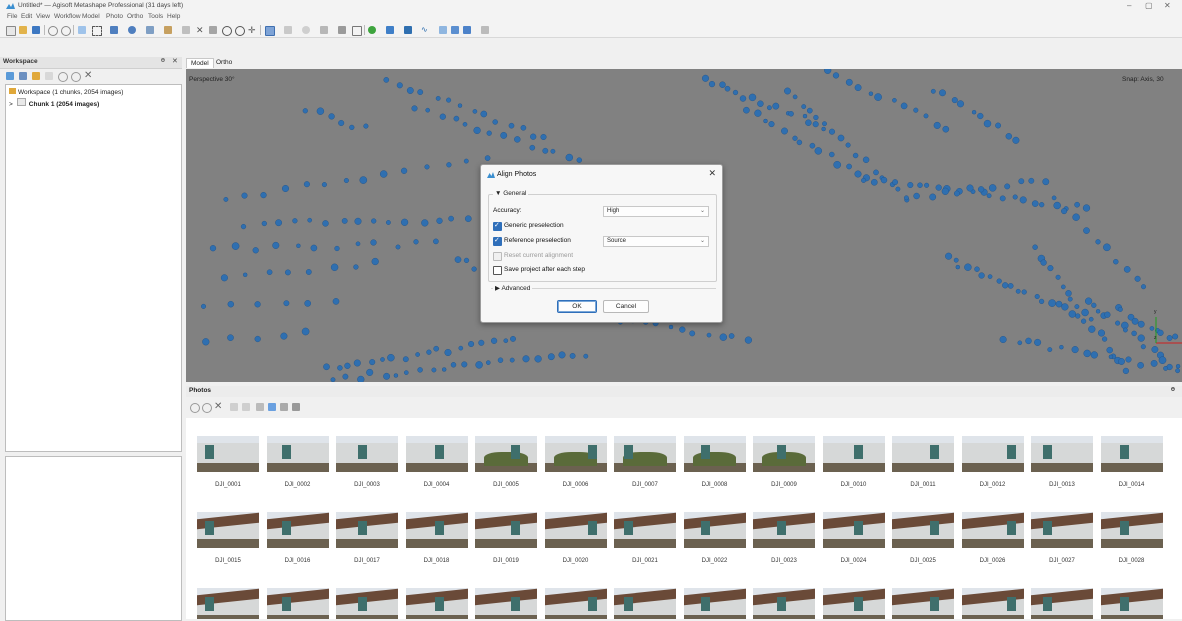 This screenshot has width=1182, height=621. What do you see at coordinates (97, 31) in the screenshot?
I see `rectangle-selection-icon` at bounding box center [97, 31].